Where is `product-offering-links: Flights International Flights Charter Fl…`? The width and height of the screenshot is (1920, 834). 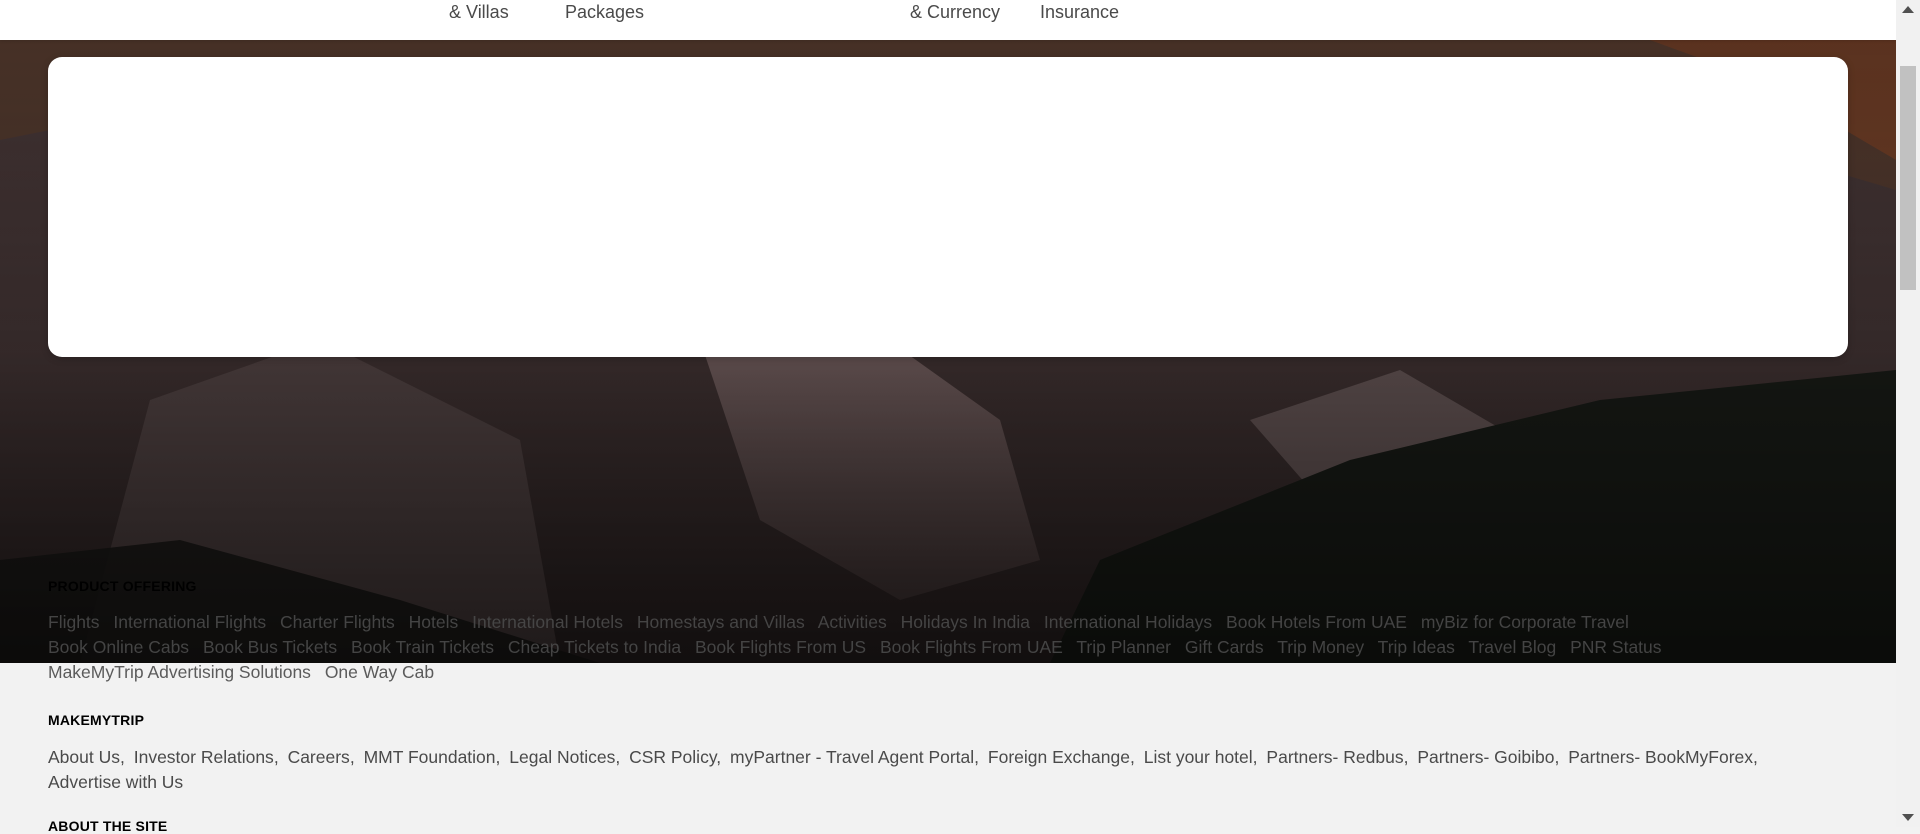
product-offering-links: Flights International Flights Charter Fl… is located at coordinates (918, 647).